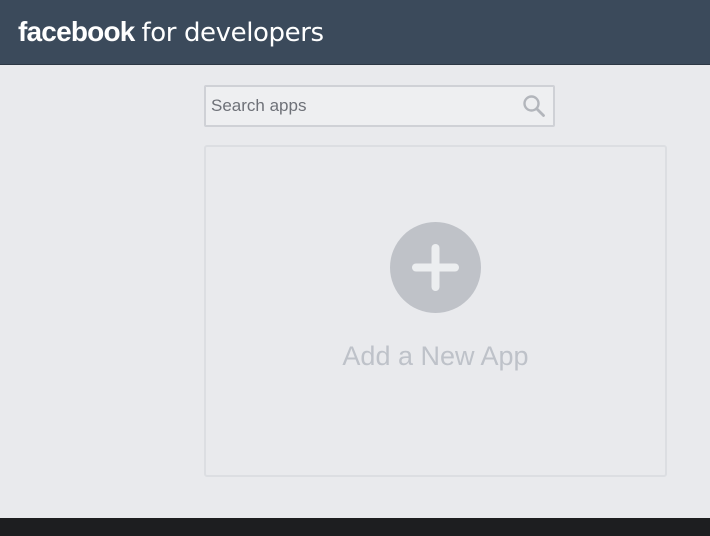 The height and width of the screenshot is (536, 710). What do you see at coordinates (534, 106) in the screenshot?
I see `search-icon` at bounding box center [534, 106].